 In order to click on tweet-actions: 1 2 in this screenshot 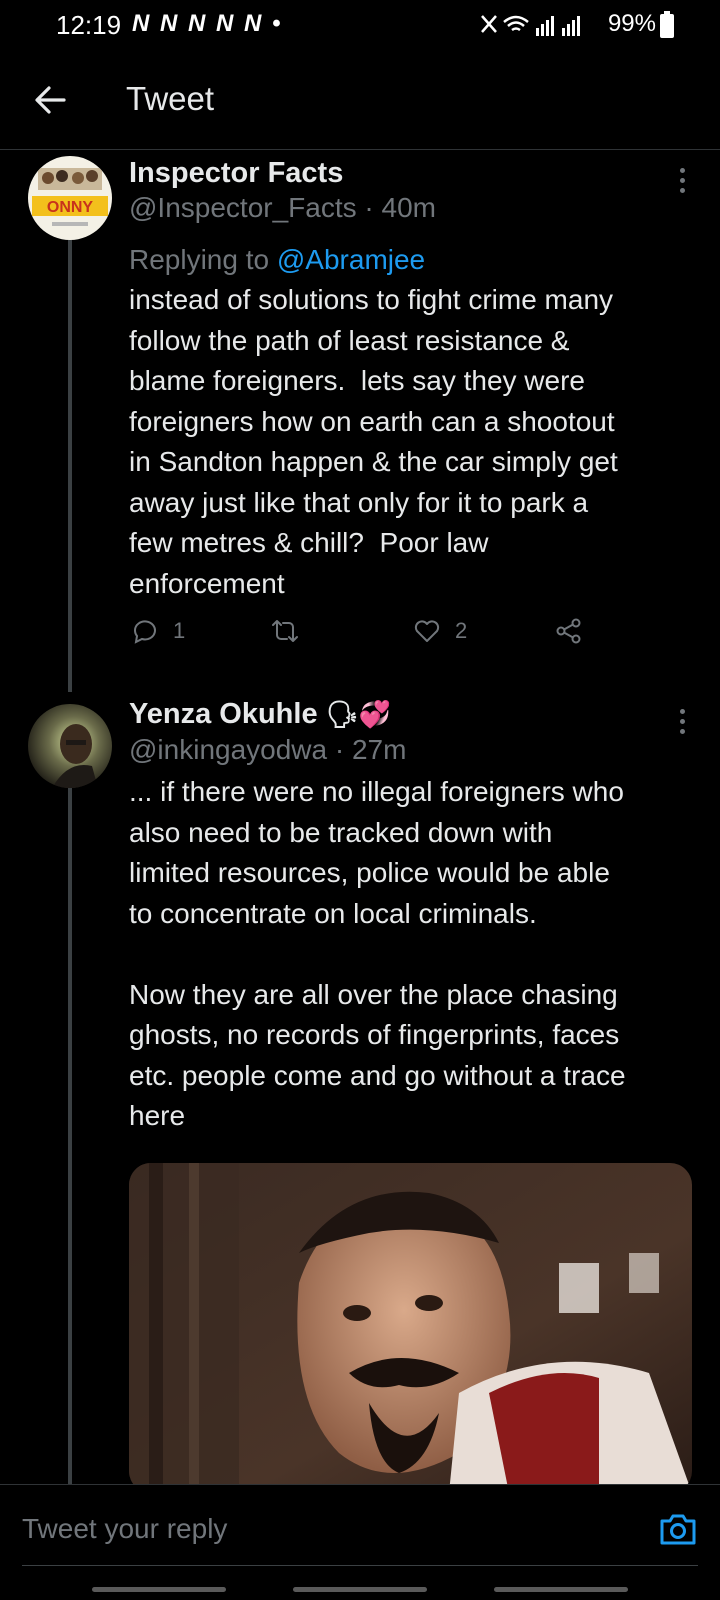, I will do `click(369, 631)`.